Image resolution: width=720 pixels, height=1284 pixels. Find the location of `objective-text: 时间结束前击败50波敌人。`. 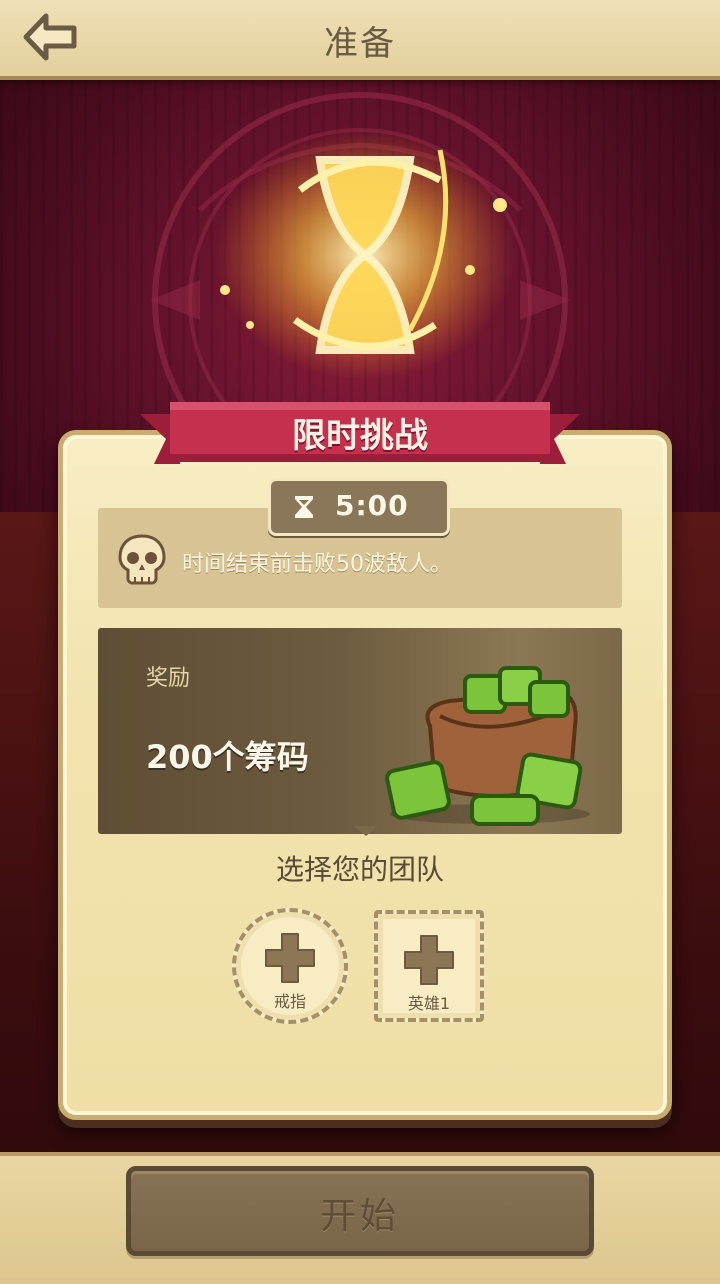

objective-text: 时间结束前击败50波敌人。 is located at coordinates (317, 564).